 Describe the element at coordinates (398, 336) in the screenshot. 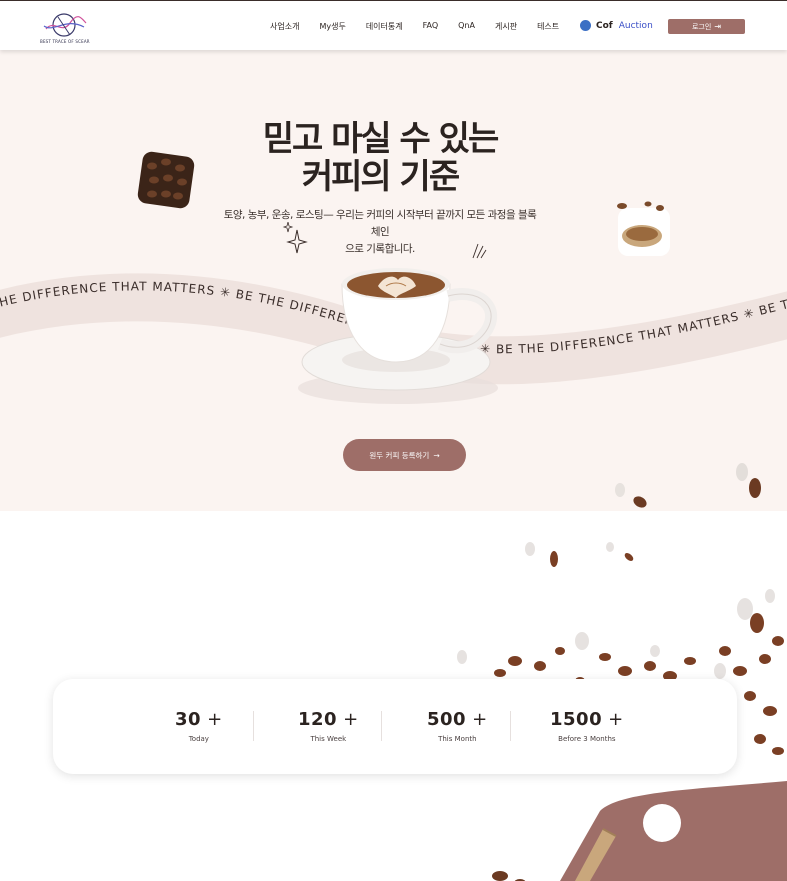

I see `coffee-cup-image` at that location.